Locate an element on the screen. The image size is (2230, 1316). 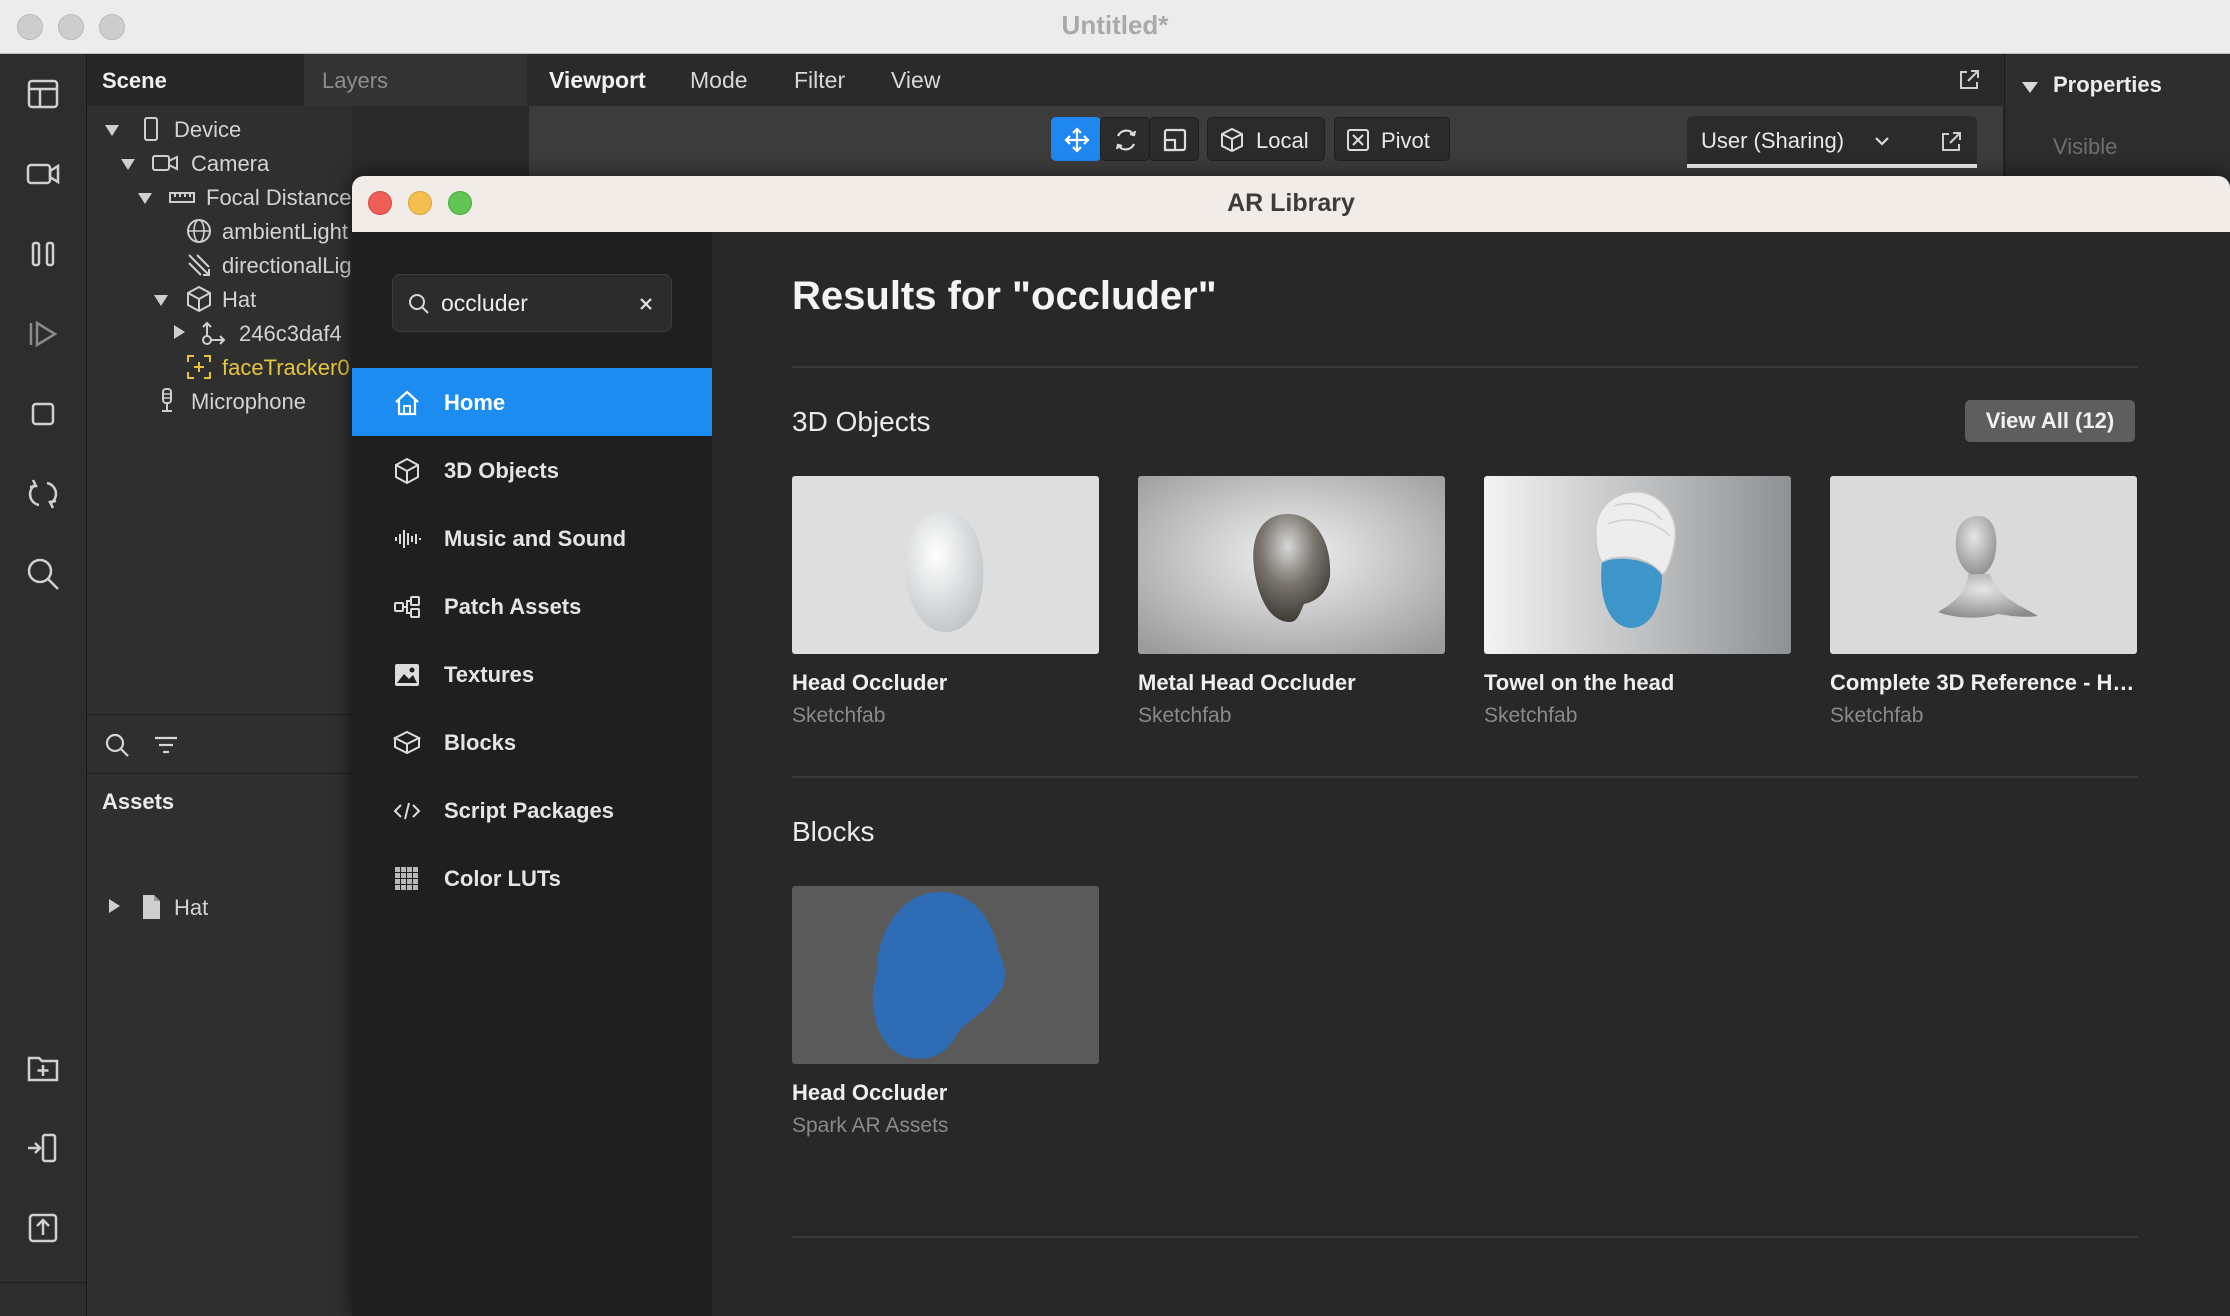
stop-icon is located at coordinates (43, 414).